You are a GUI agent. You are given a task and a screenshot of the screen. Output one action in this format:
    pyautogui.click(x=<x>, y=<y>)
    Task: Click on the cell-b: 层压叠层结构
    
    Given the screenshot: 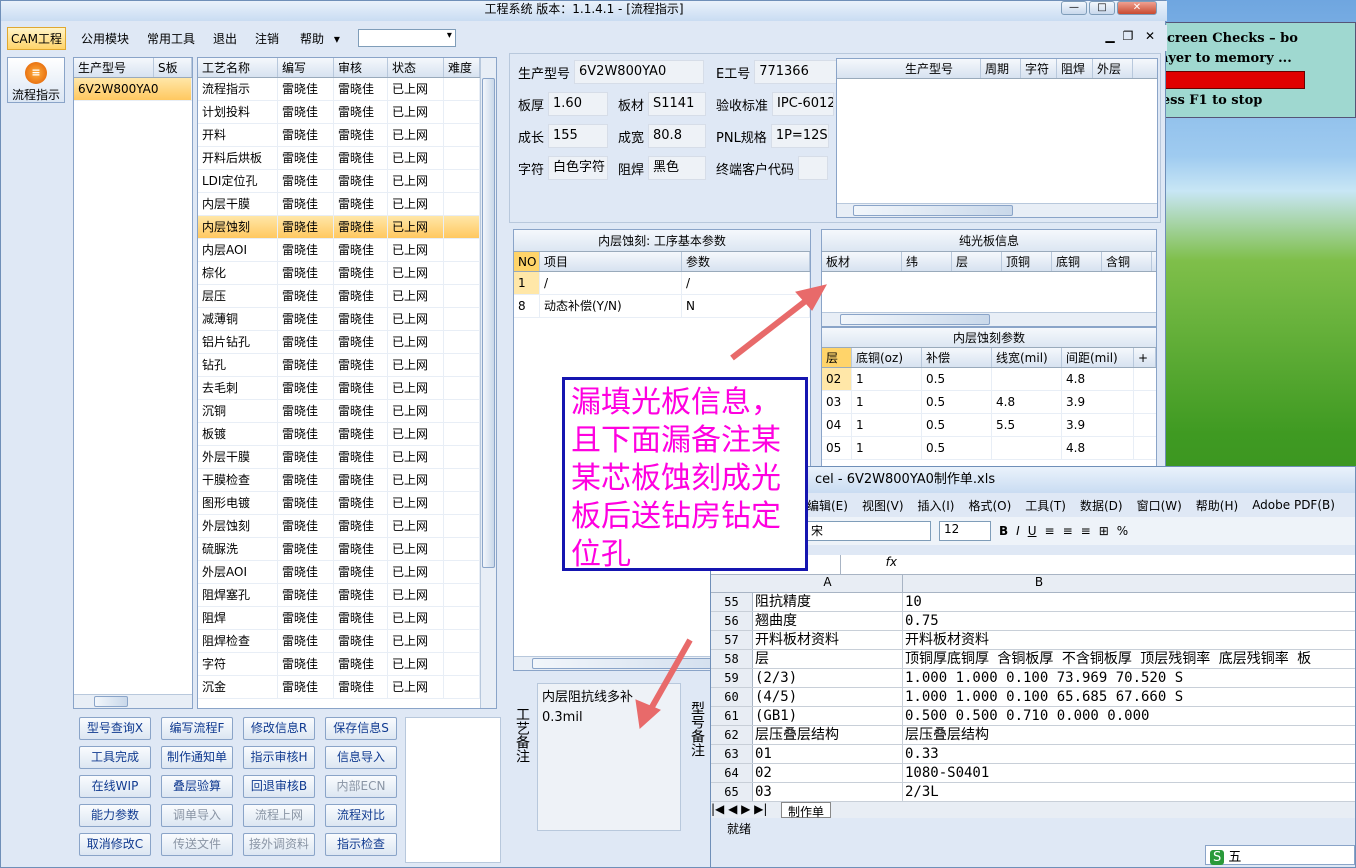 What is the action you would take?
    pyautogui.click(x=1129, y=735)
    